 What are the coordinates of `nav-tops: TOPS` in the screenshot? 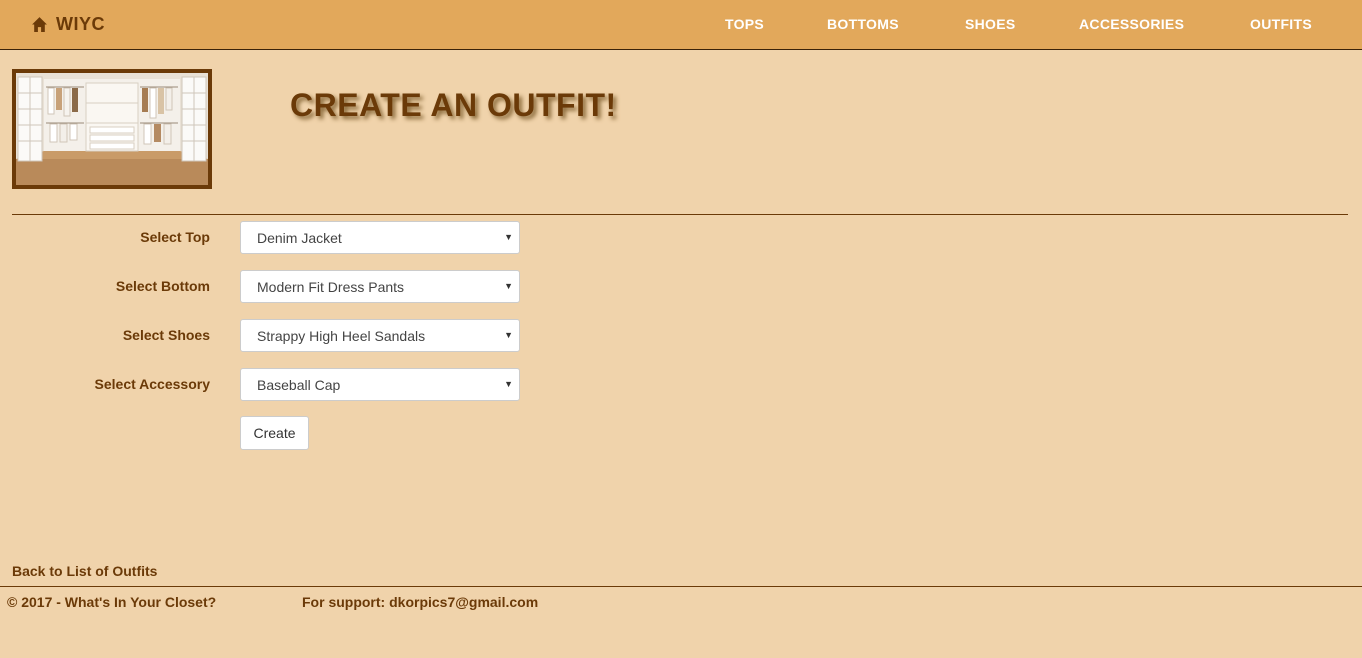 It's located at (744, 24).